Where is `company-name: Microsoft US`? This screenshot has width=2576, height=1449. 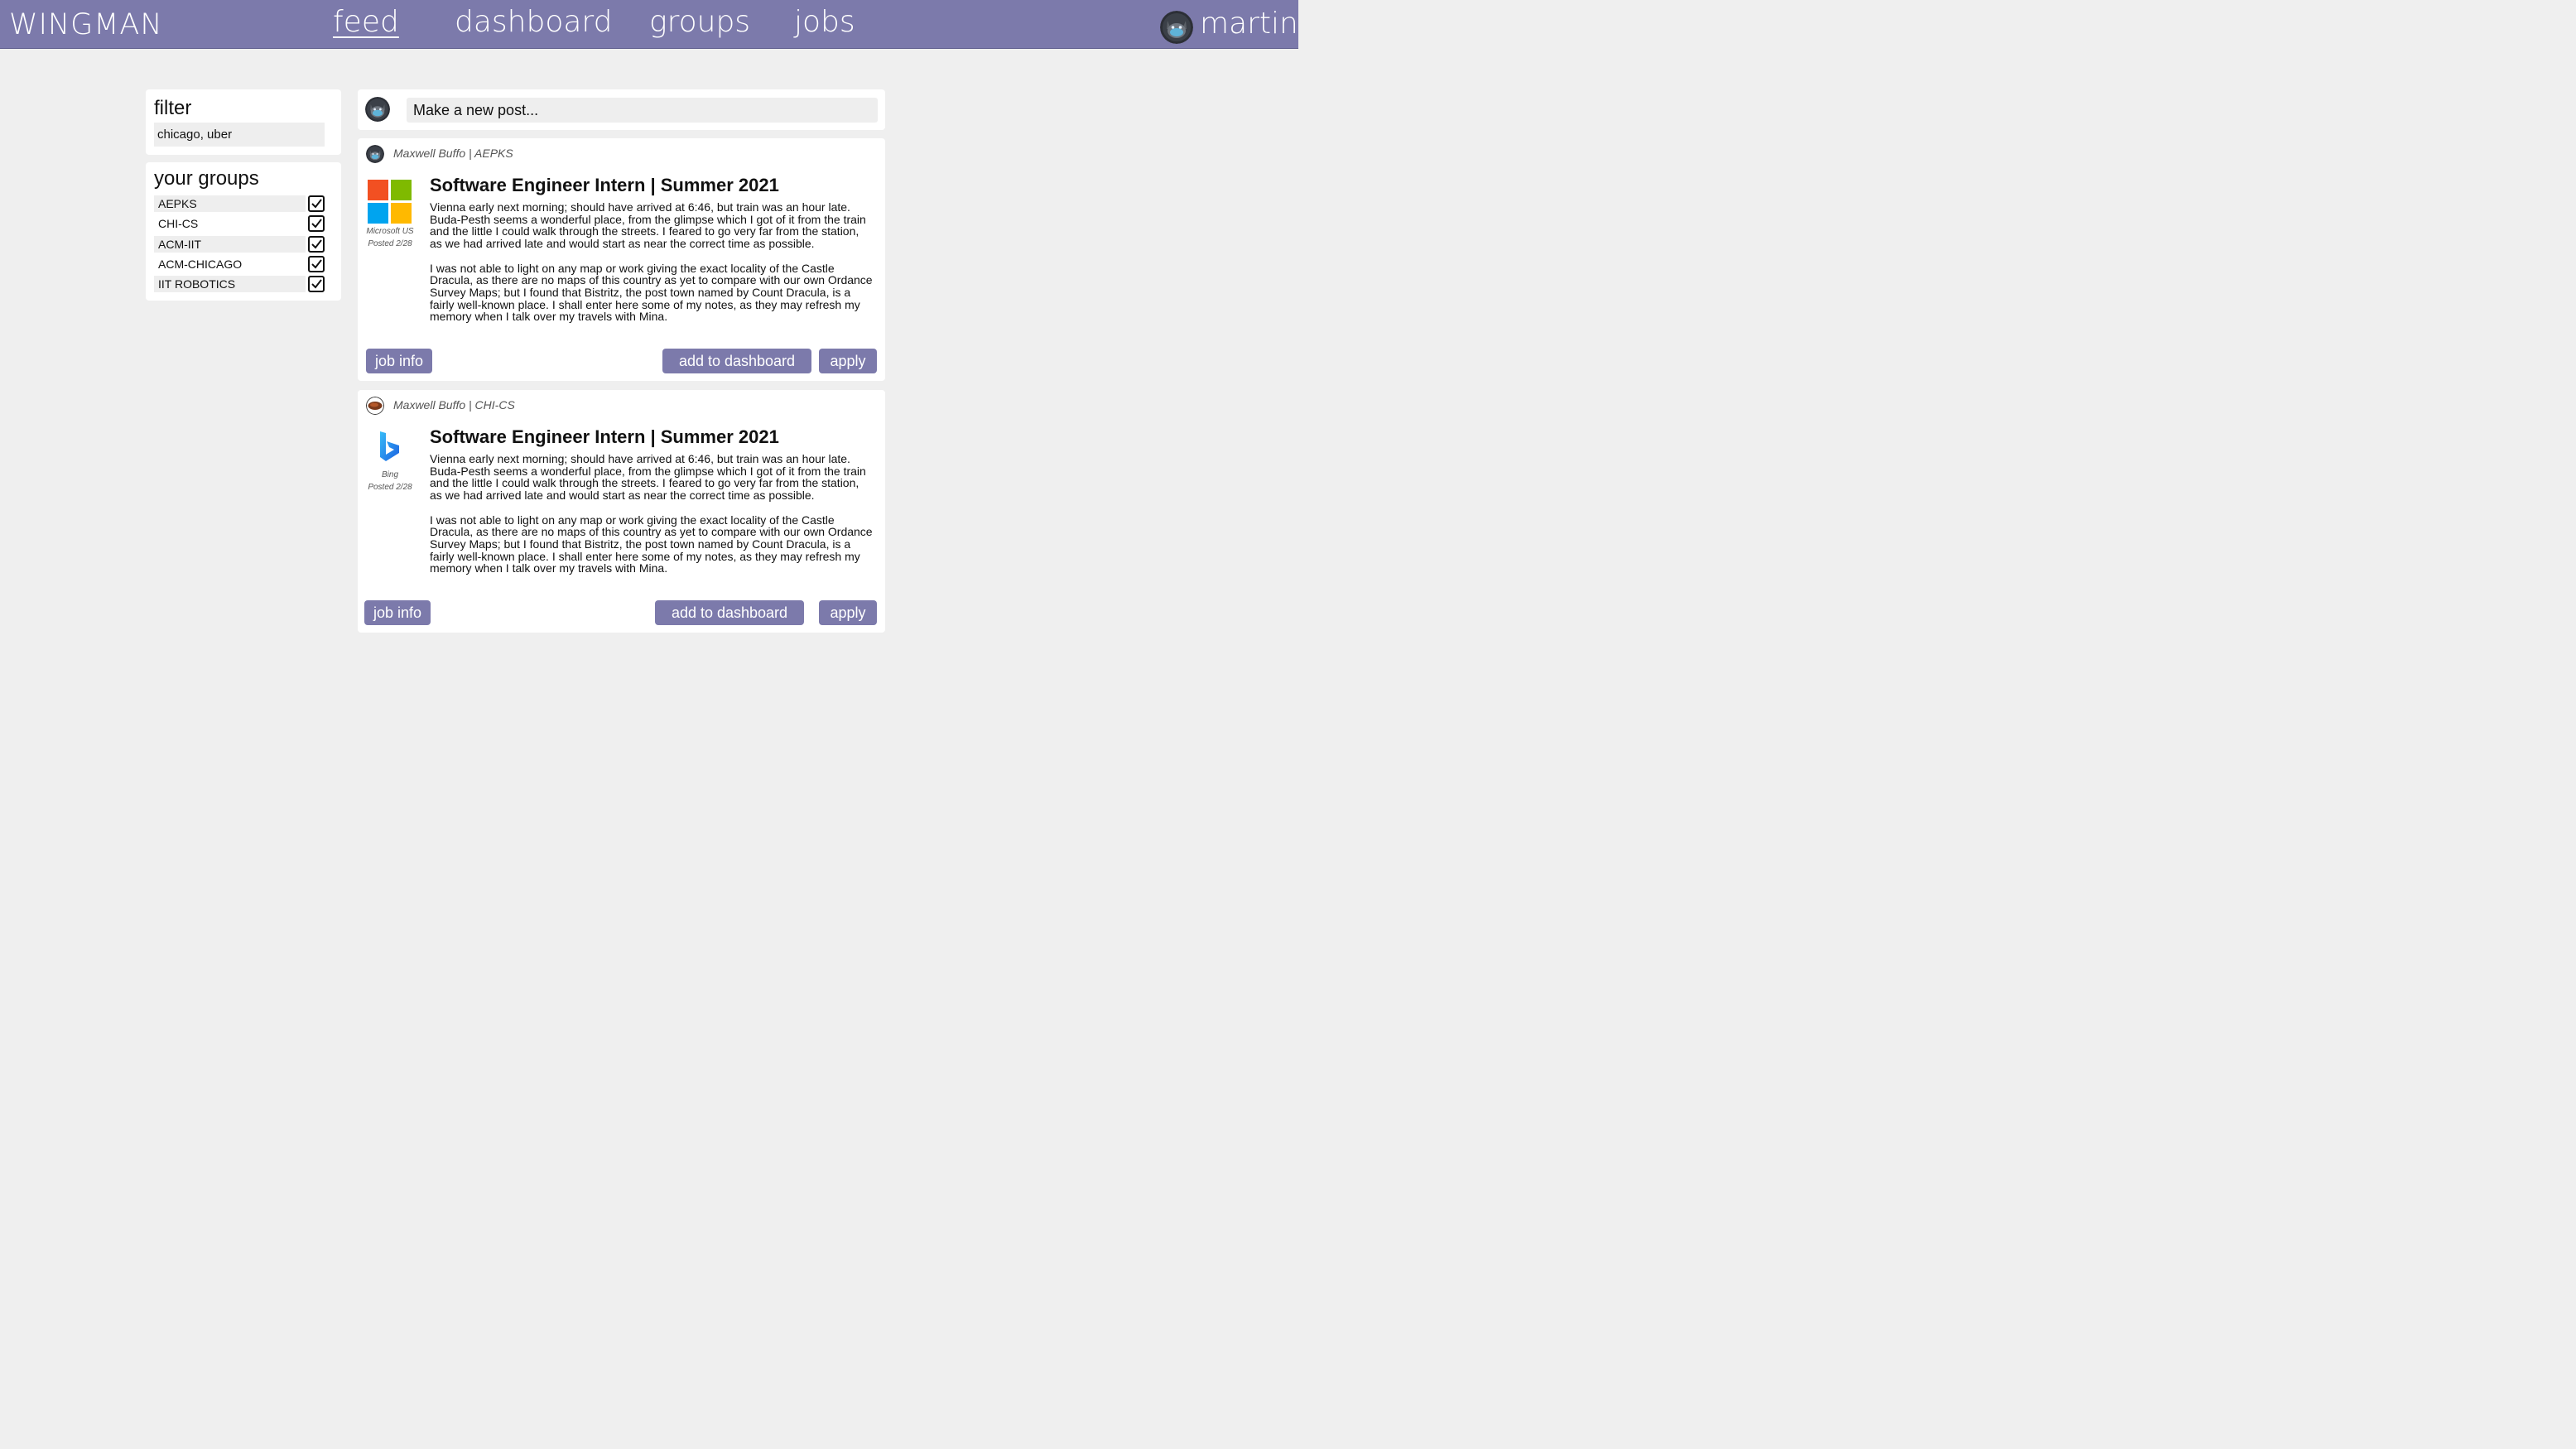
company-name: Microsoft US is located at coordinates (390, 231).